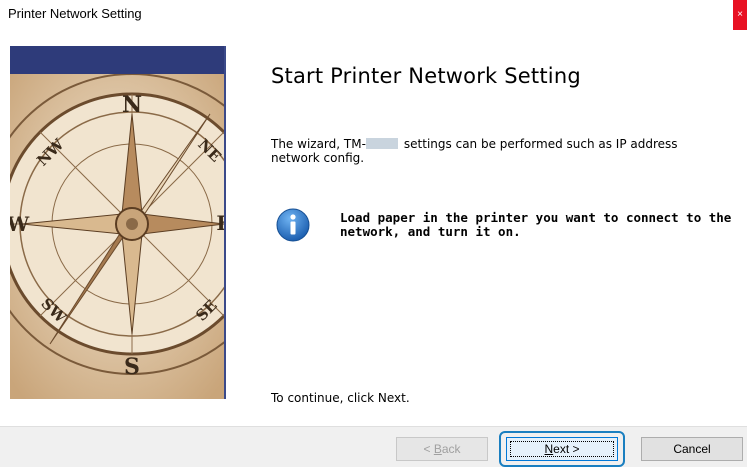 This screenshot has height=467, width=747. I want to click on compass-letter-n: N, so click(132, 105).